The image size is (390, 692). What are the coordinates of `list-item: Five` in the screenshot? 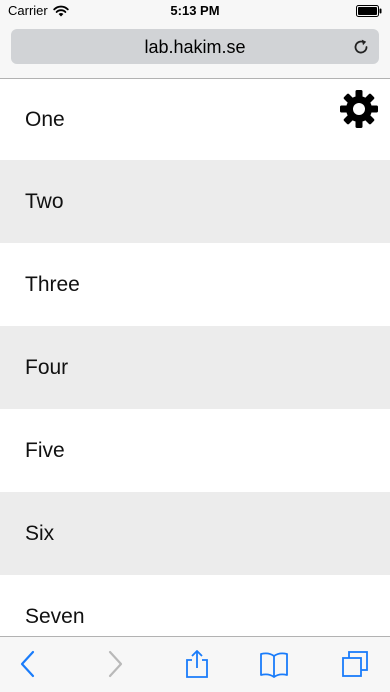 It's located at (195, 450).